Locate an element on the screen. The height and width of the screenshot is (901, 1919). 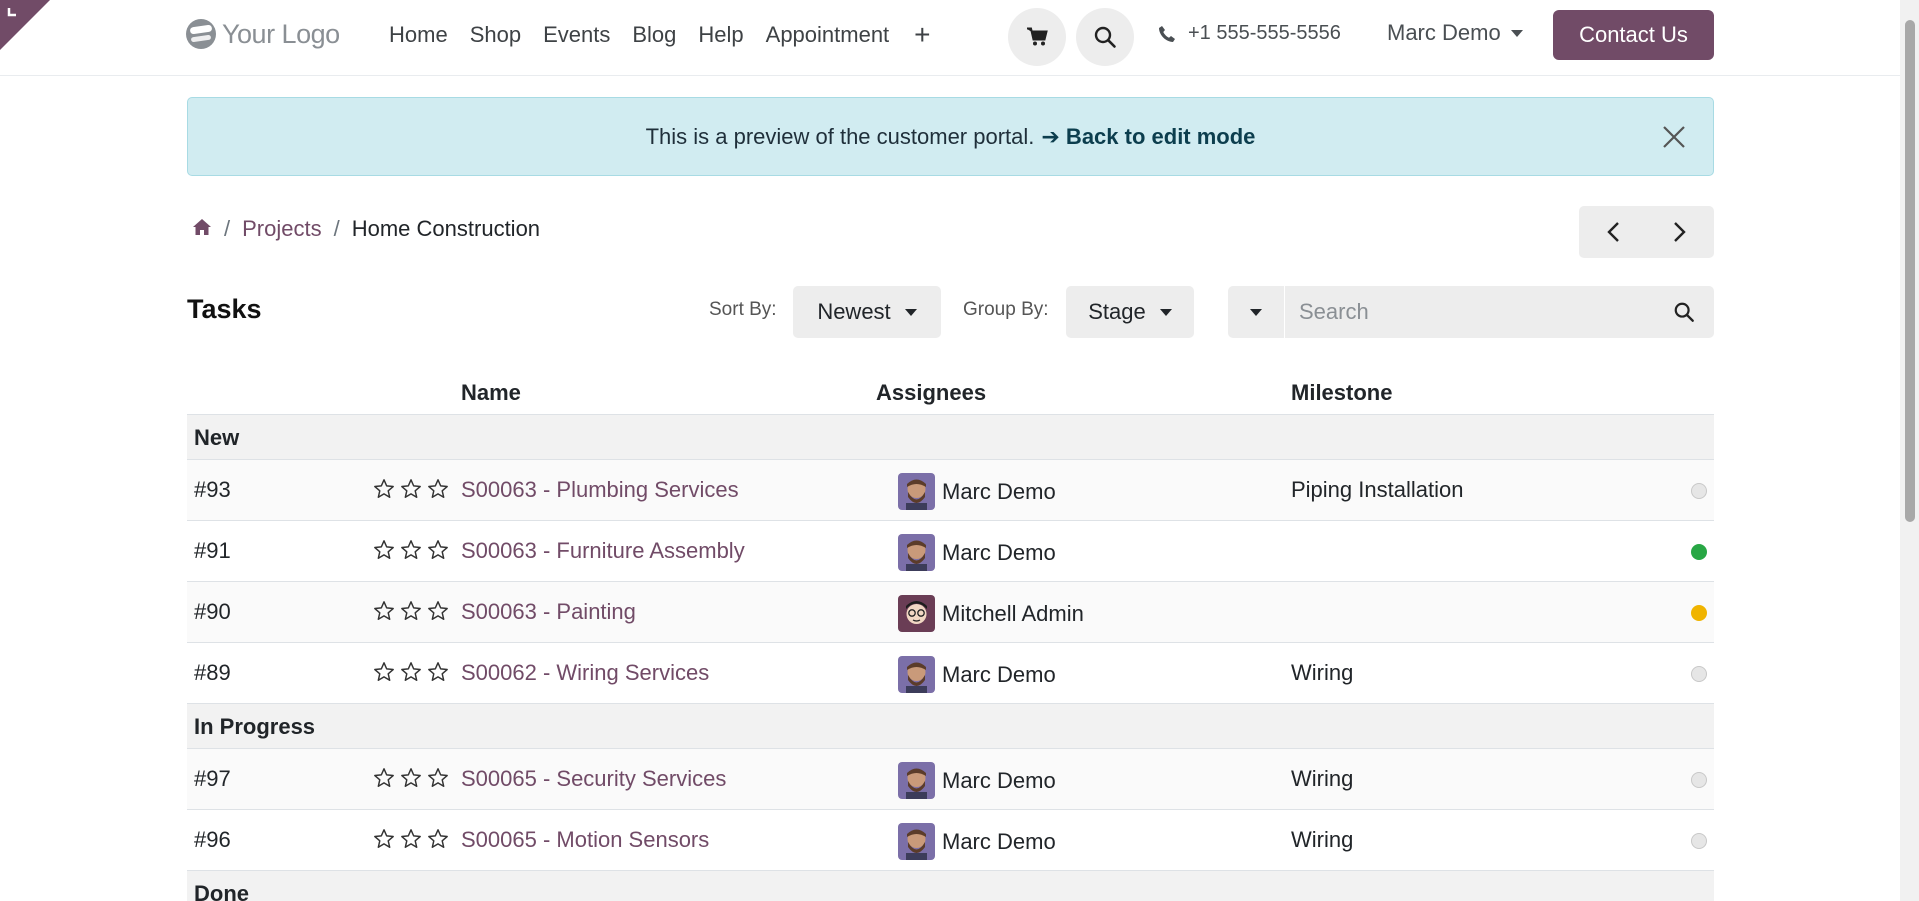
contact-us-button: Contact Us is located at coordinates (1633, 35).